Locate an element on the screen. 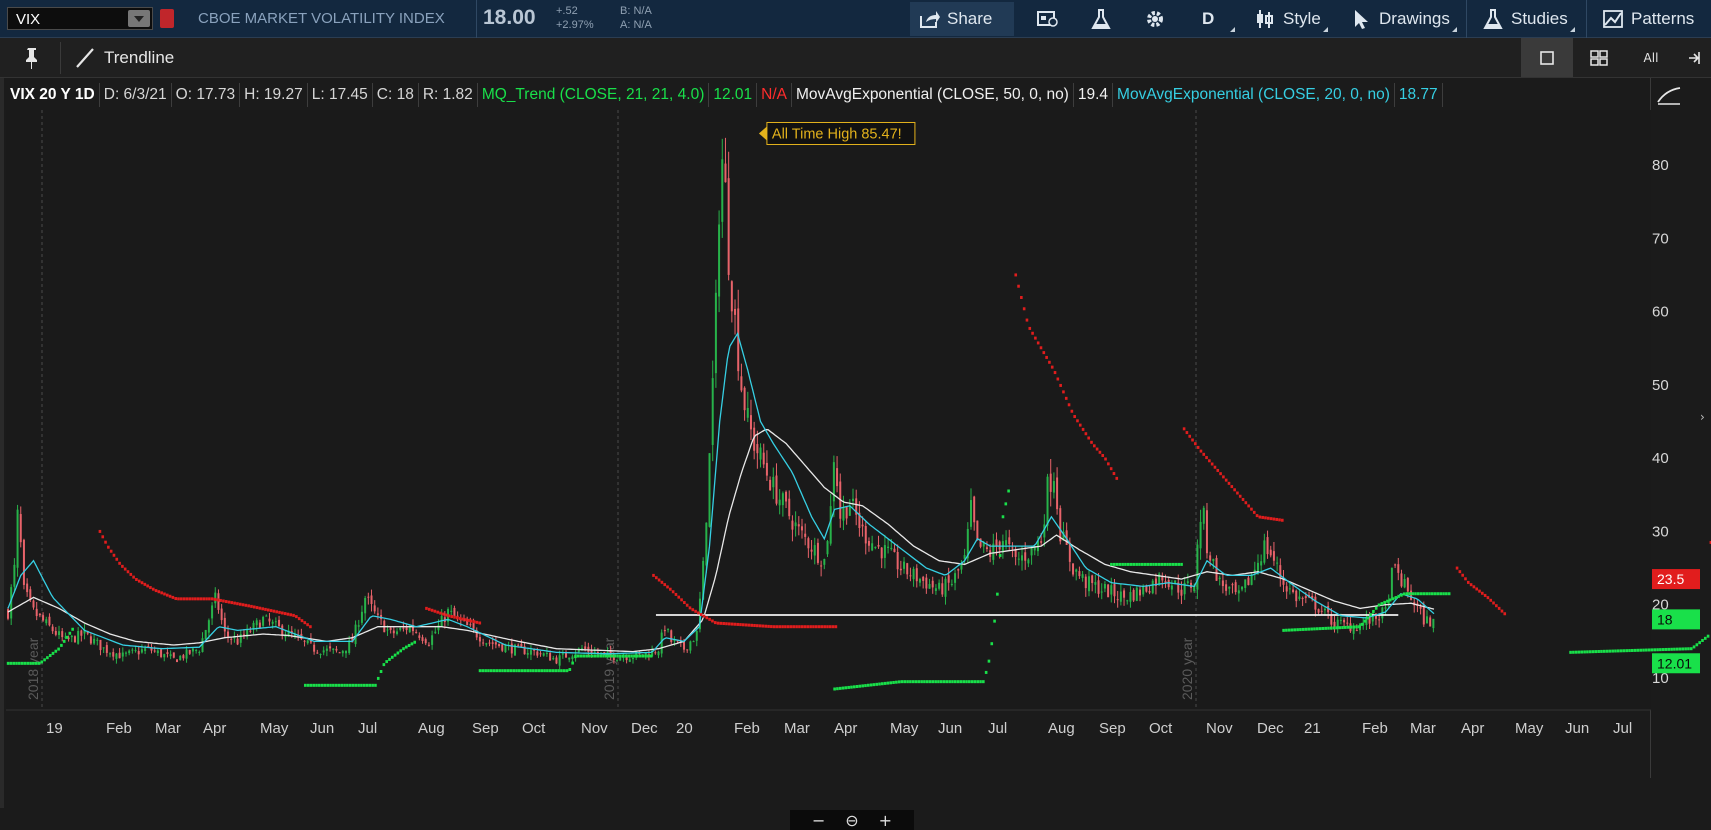  style-button: Style is located at coordinates (1287, 19).